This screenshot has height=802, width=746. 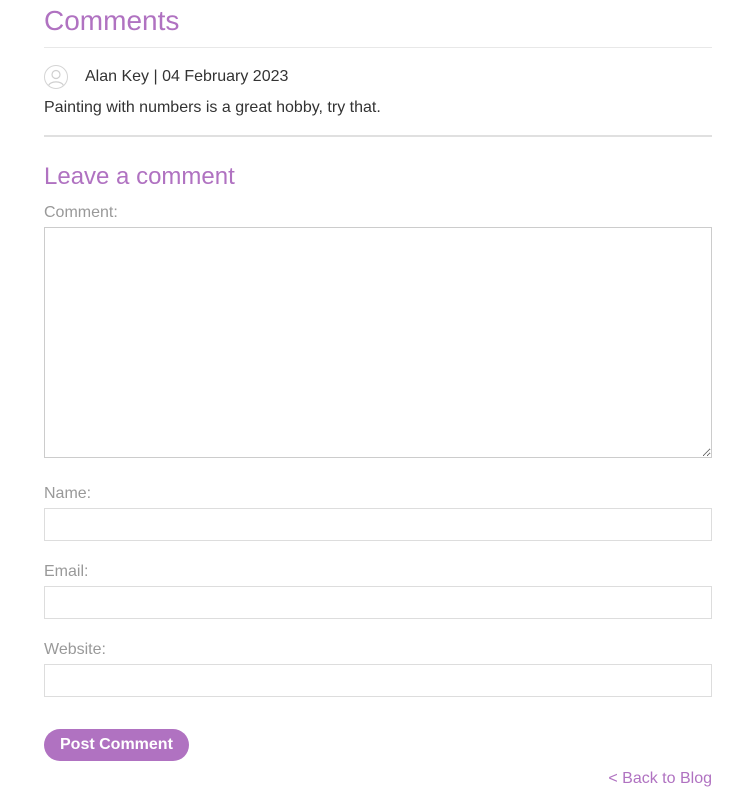 What do you see at coordinates (81, 212) in the screenshot?
I see `comment-label: Comment:` at bounding box center [81, 212].